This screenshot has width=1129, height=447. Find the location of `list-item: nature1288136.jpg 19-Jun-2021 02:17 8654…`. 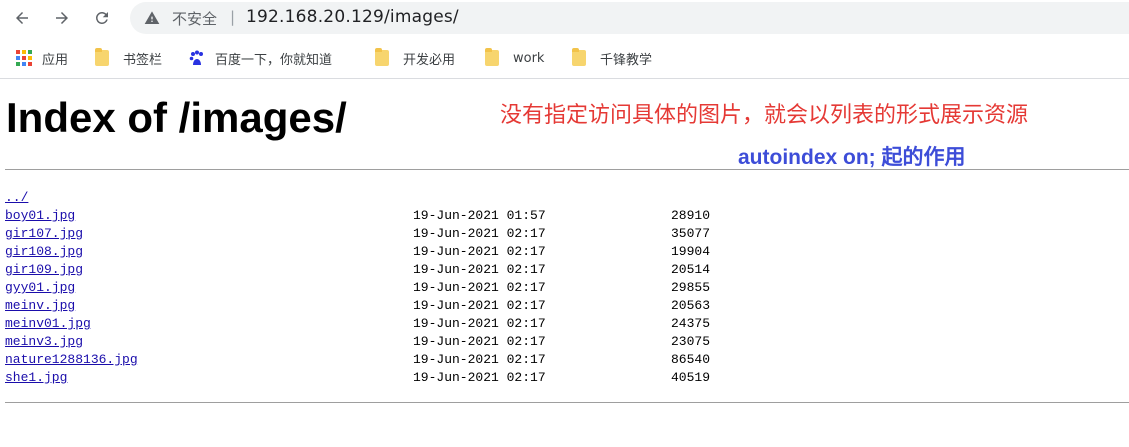

list-item: nature1288136.jpg 19-Jun-2021 02:17 8654… is located at coordinates (455, 360).